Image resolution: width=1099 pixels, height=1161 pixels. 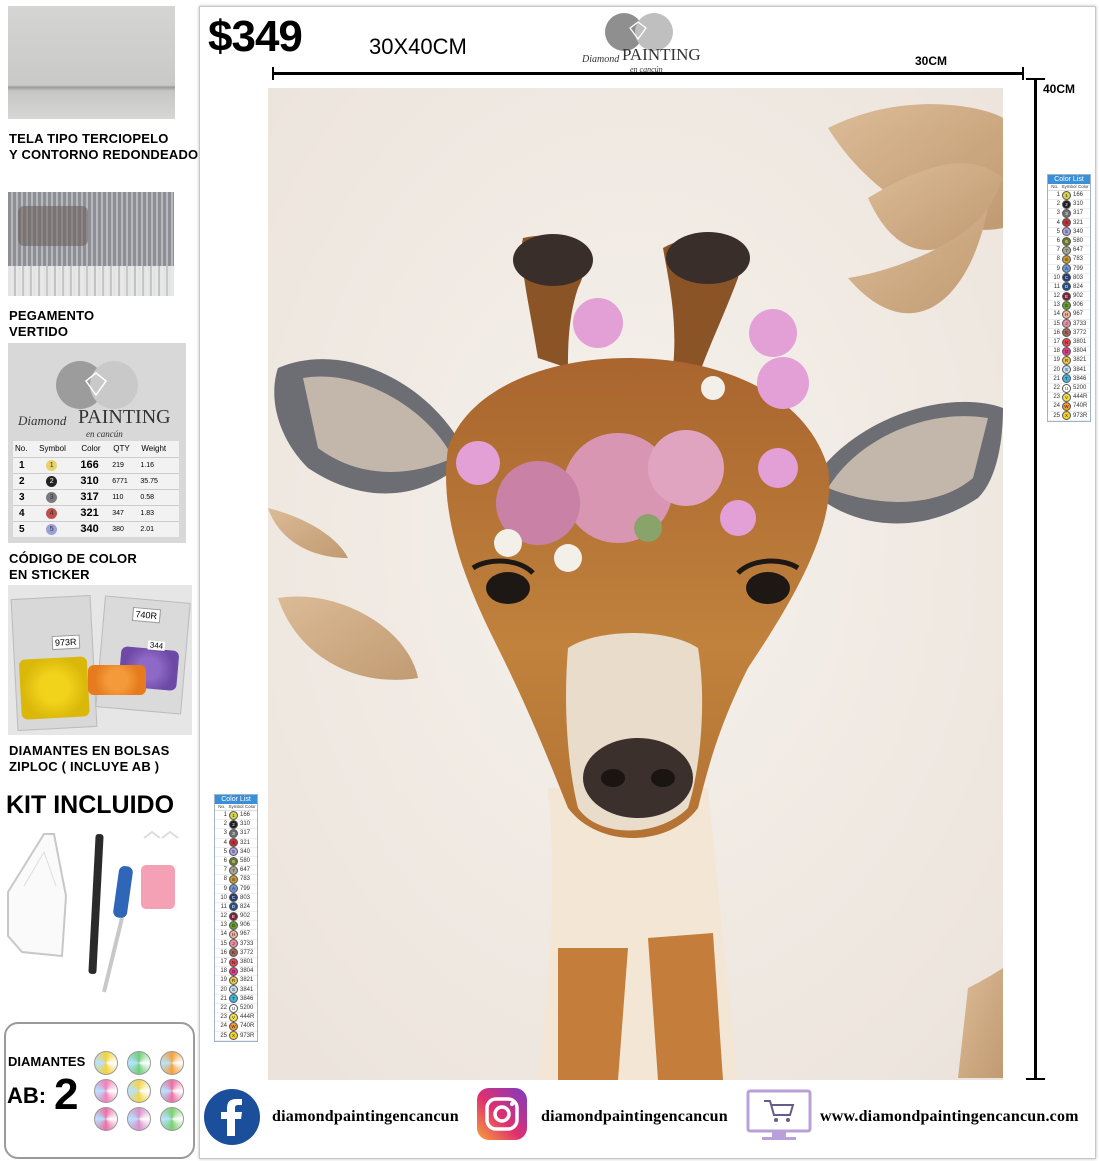 I want to click on color-list-row: 17 N 3801, so click(x=1069, y=342).